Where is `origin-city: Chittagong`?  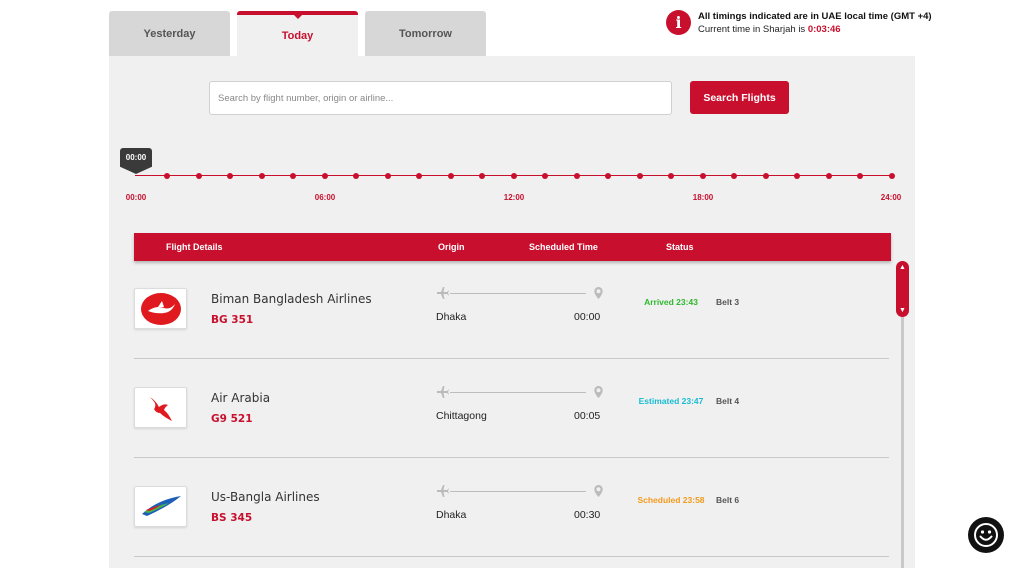 origin-city: Chittagong is located at coordinates (461, 416).